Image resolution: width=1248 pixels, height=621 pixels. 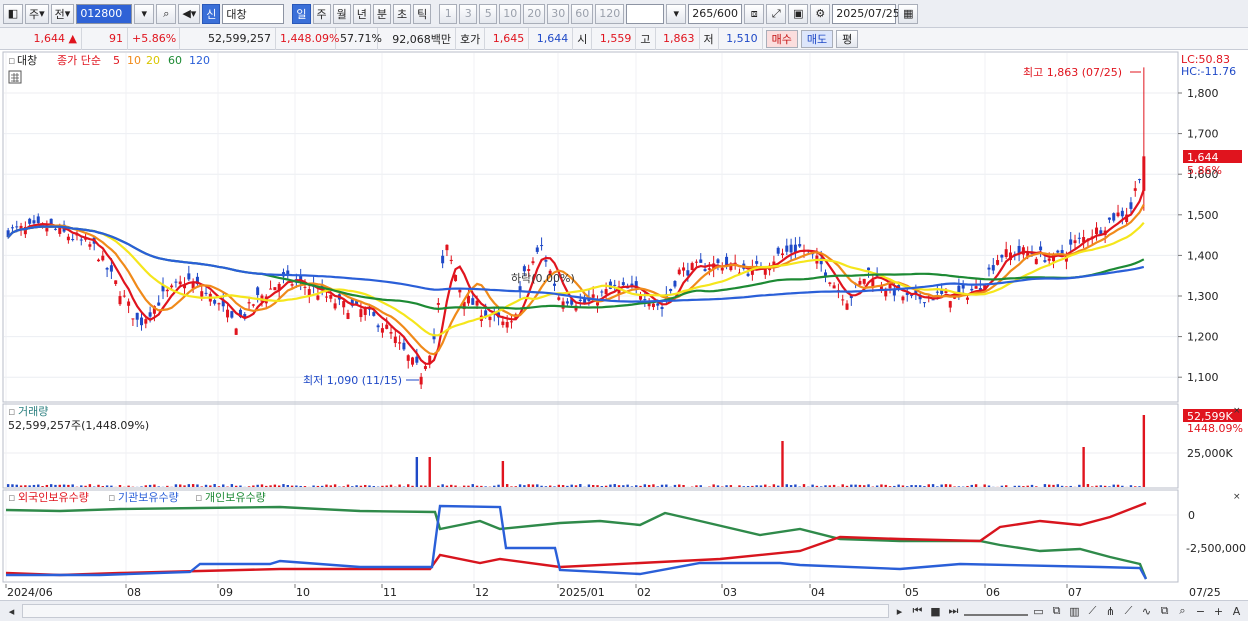 What do you see at coordinates (610, 13) in the screenshot?
I see `interval-120: 120` at bounding box center [610, 13].